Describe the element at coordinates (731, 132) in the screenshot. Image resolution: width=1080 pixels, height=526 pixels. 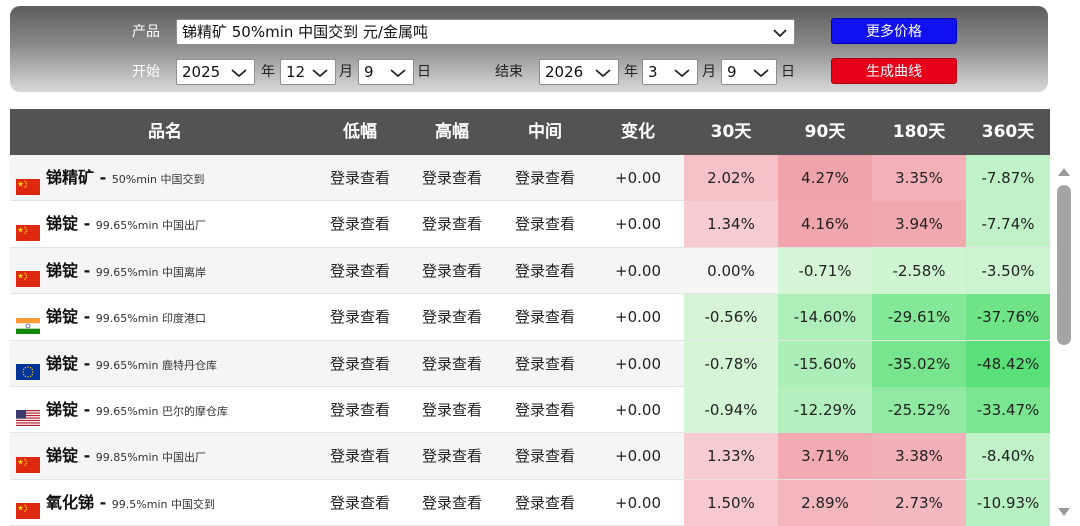
I see `header-30d: 30天` at that location.